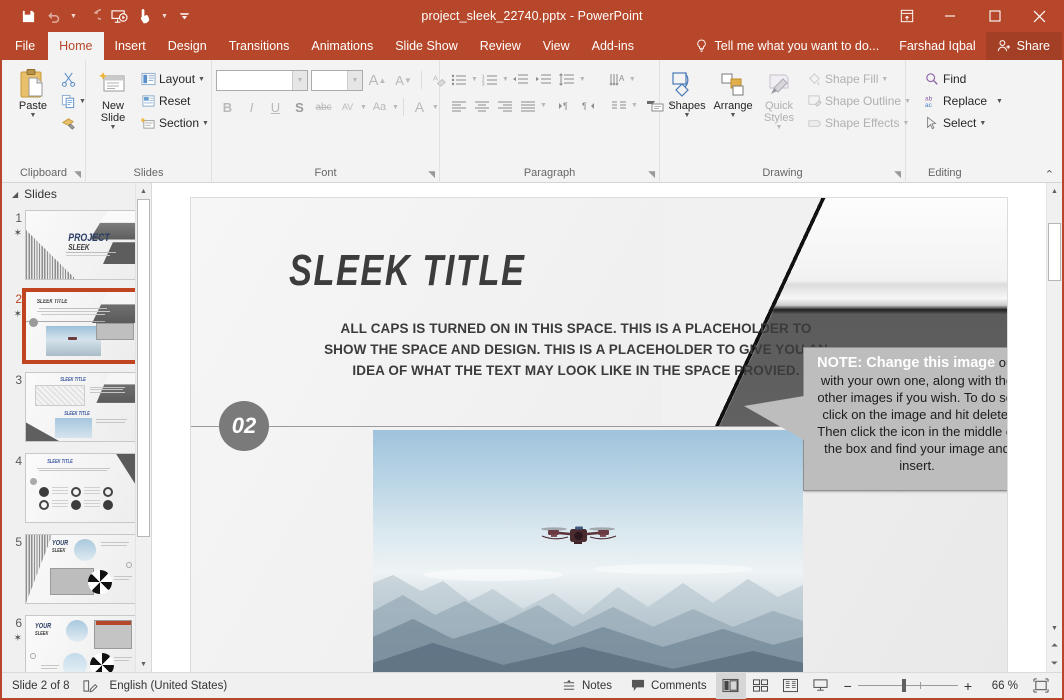  Describe the element at coordinates (459, 105) in the screenshot. I see `align-left-icon` at that location.